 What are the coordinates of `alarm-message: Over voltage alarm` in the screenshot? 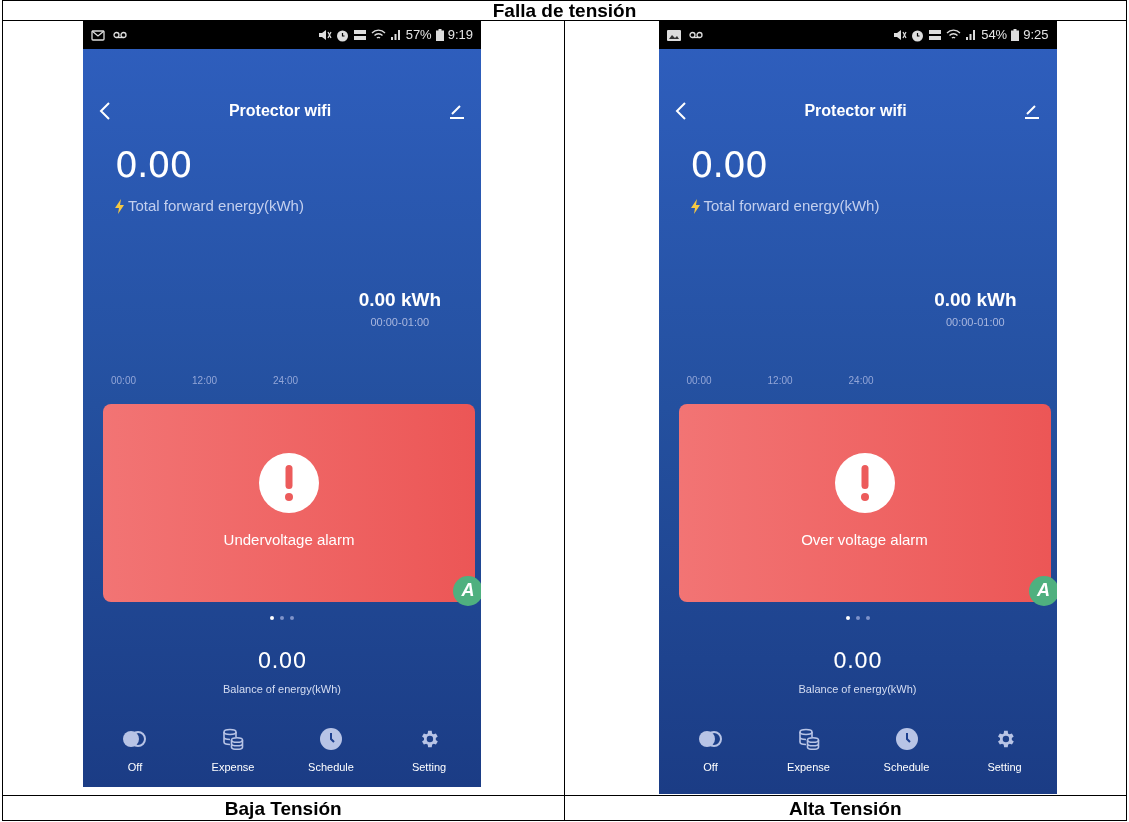 It's located at (864, 540).